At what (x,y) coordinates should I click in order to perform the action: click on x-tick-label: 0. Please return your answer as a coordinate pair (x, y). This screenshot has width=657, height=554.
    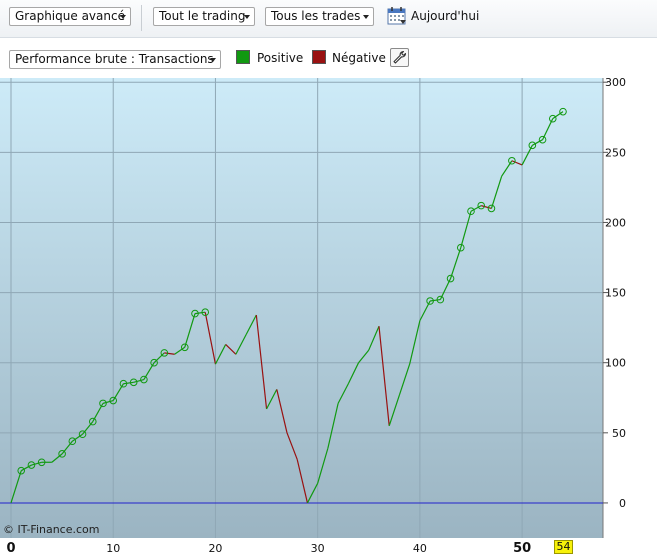
    Looking at the image, I should click on (10, 547).